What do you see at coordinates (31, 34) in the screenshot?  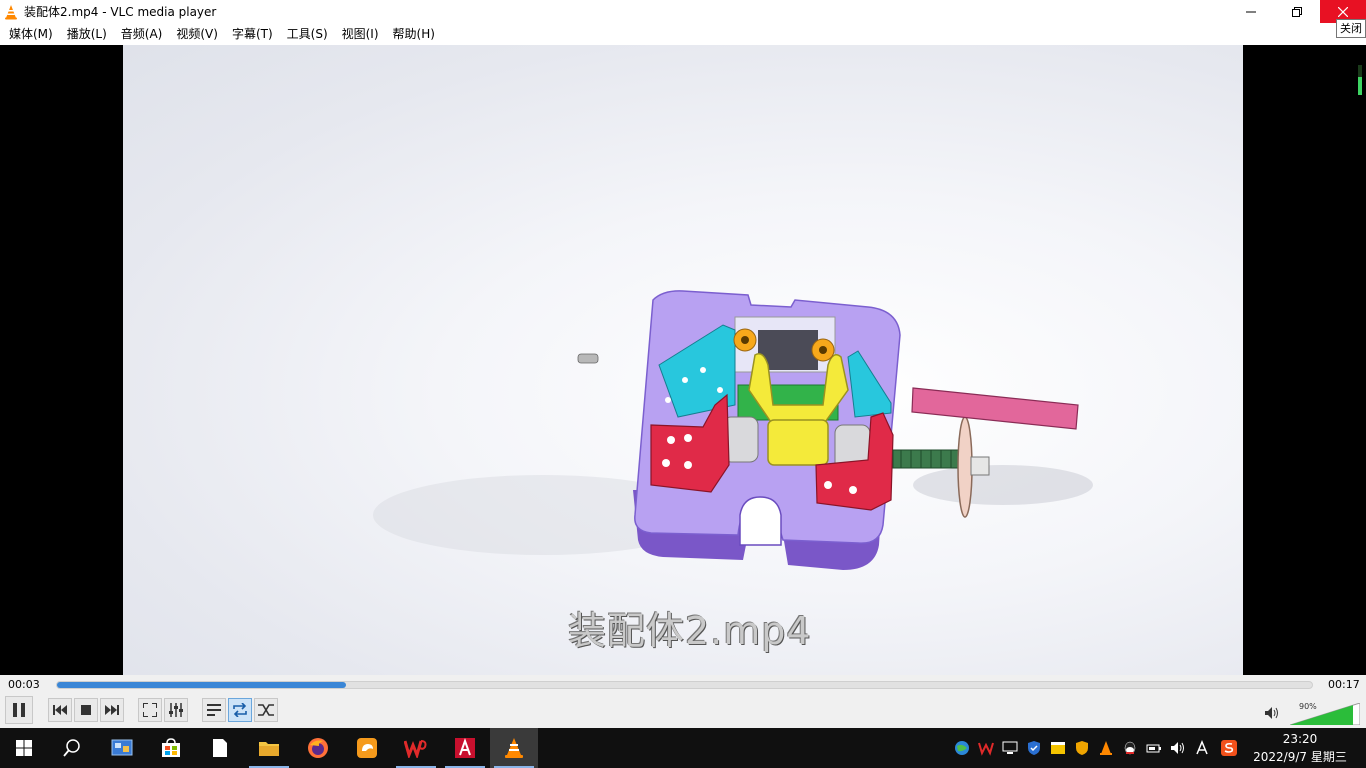 I see `menu-media: 媒体(M)` at bounding box center [31, 34].